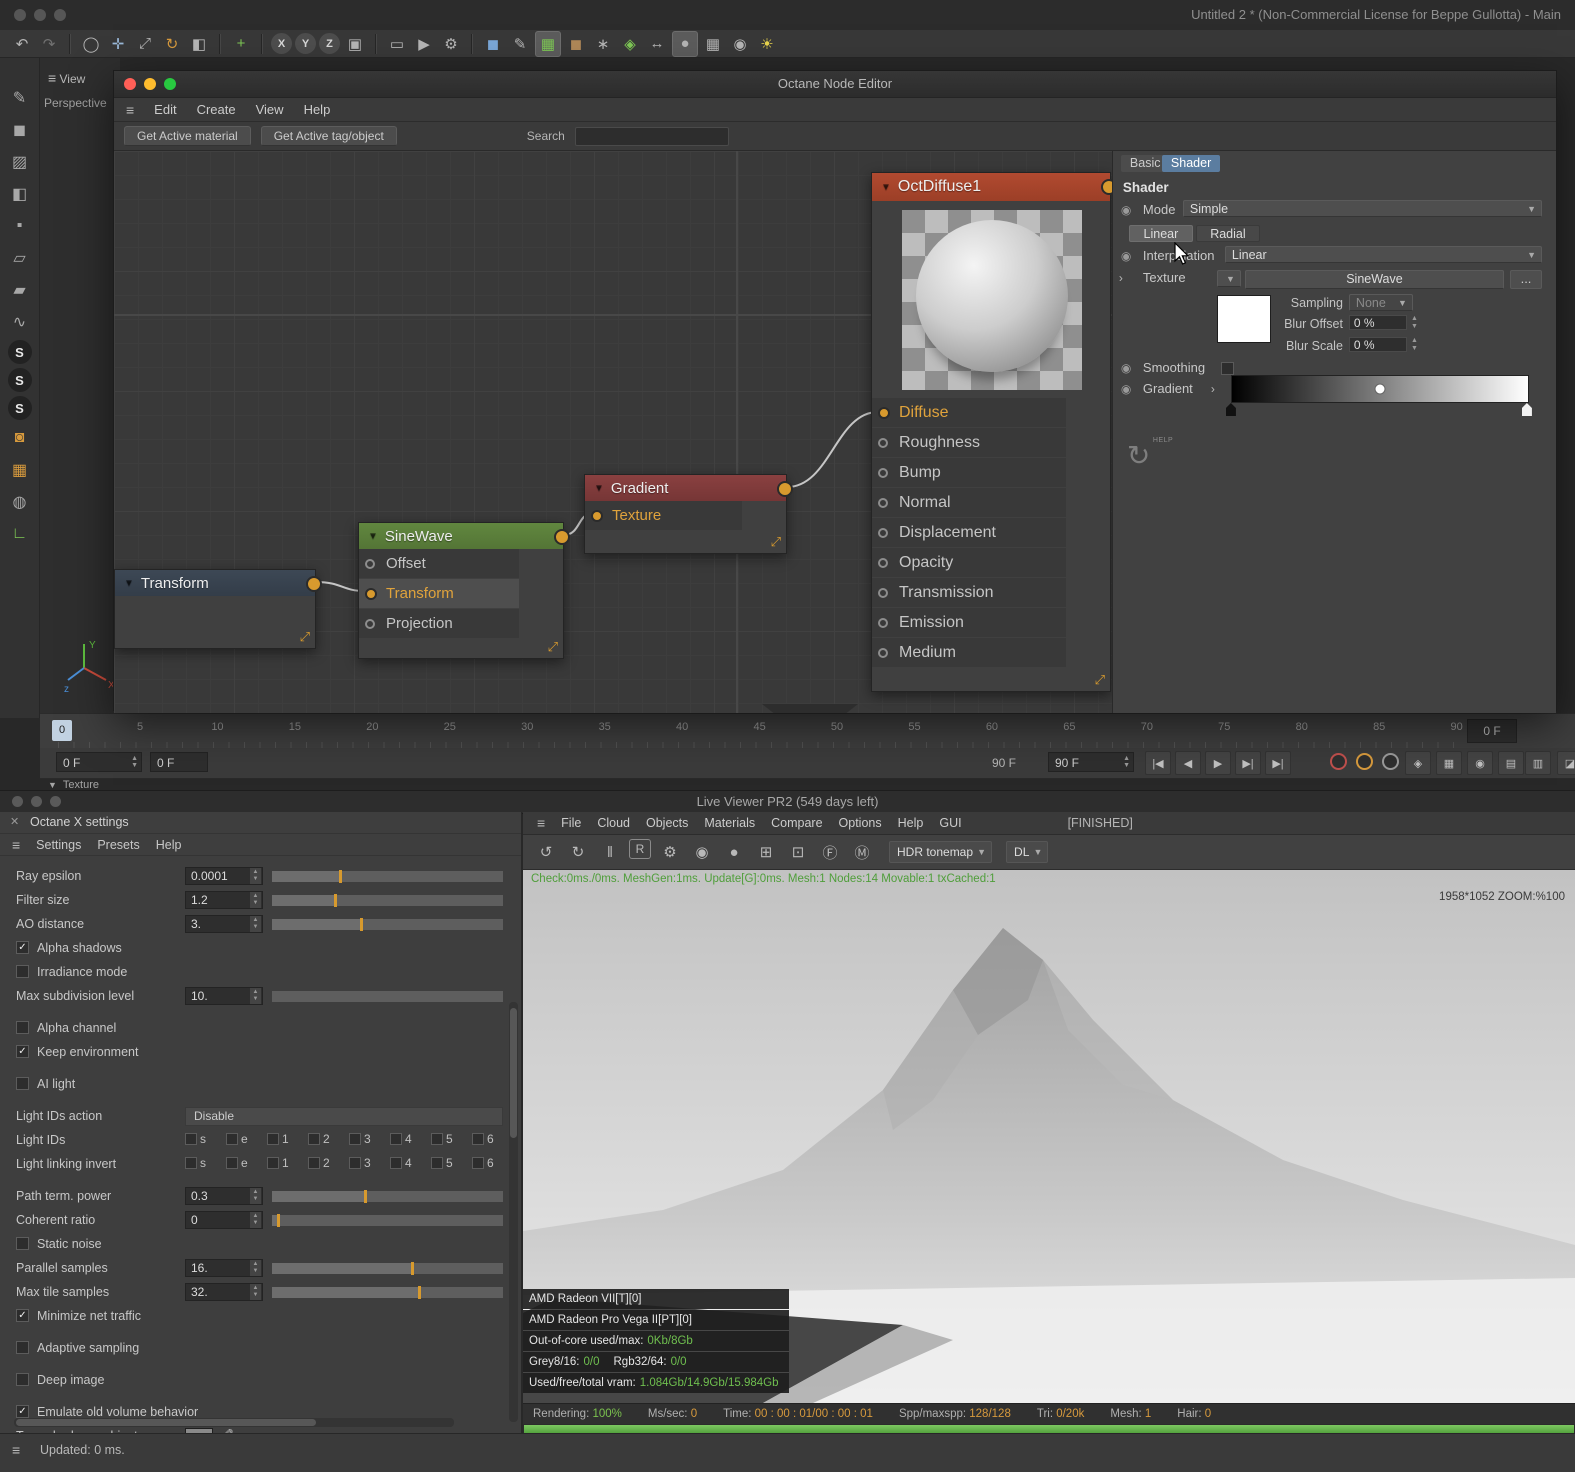 The width and height of the screenshot is (1575, 1472). Describe the element at coordinates (941, 852) in the screenshot. I see `tonemap-dropdown: HDR tonemap ▼` at that location.